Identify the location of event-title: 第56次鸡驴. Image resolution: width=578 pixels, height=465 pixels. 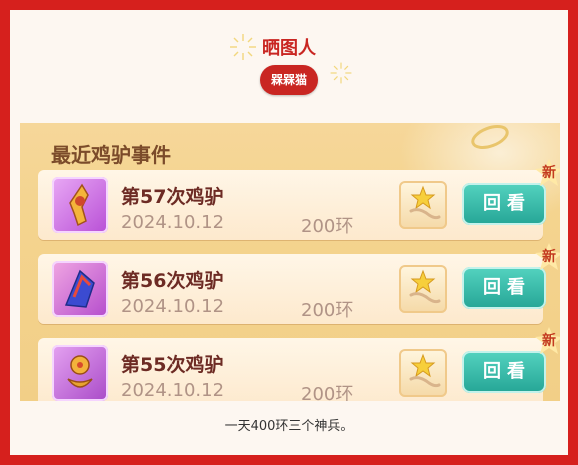
(172, 281).